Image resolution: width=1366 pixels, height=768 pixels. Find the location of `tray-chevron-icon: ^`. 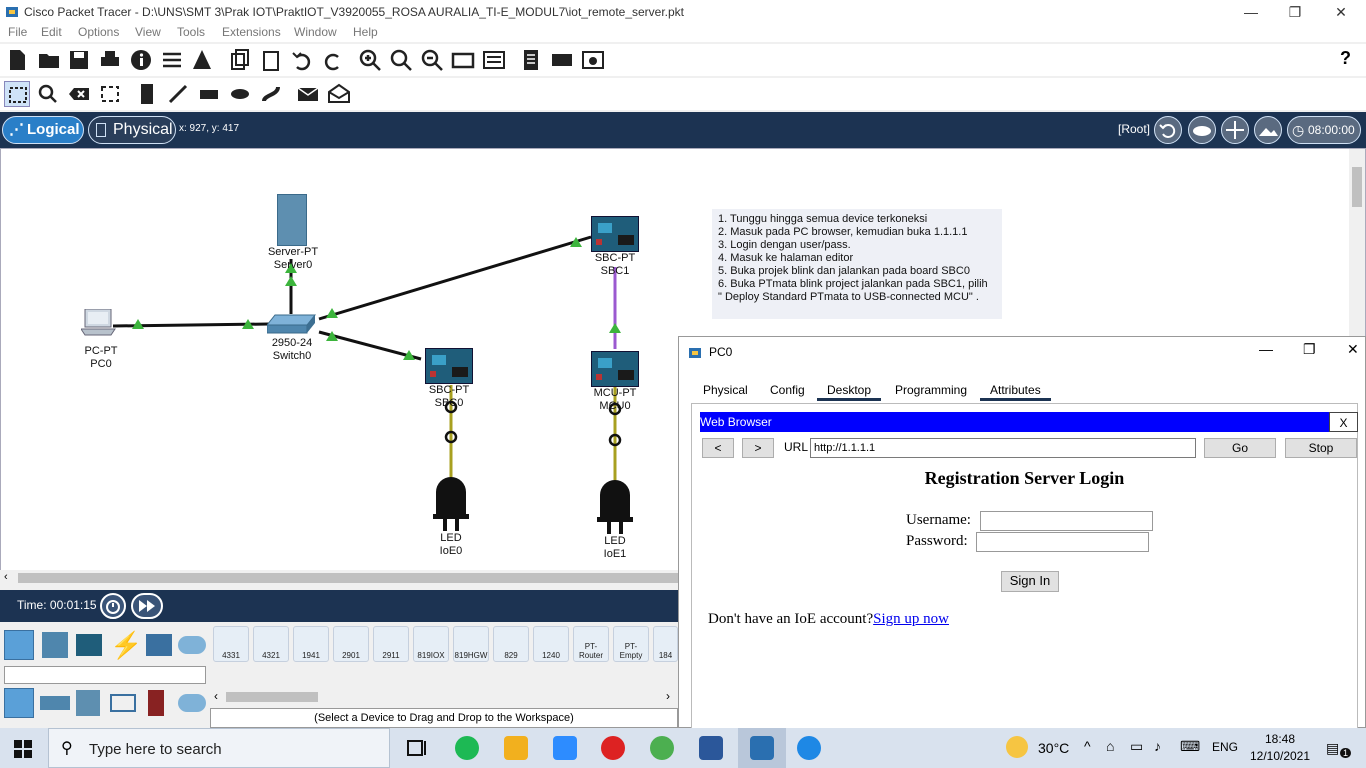

tray-chevron-icon: ^ is located at coordinates (1087, 746).